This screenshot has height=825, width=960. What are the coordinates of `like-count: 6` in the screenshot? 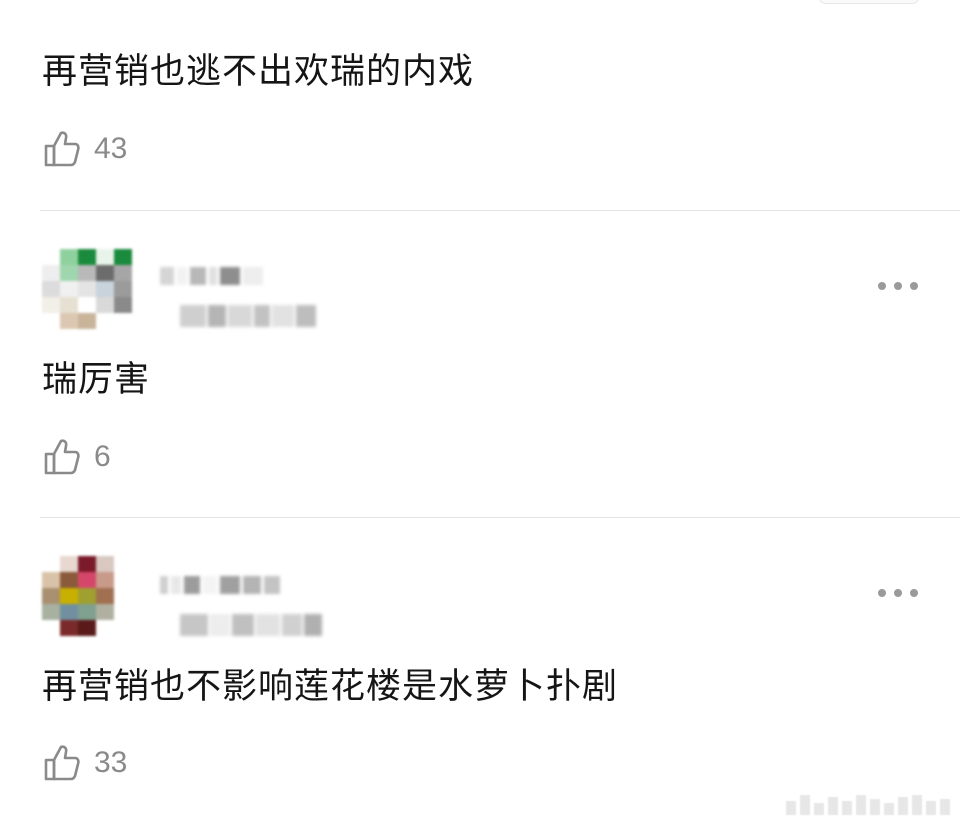 It's located at (102, 456).